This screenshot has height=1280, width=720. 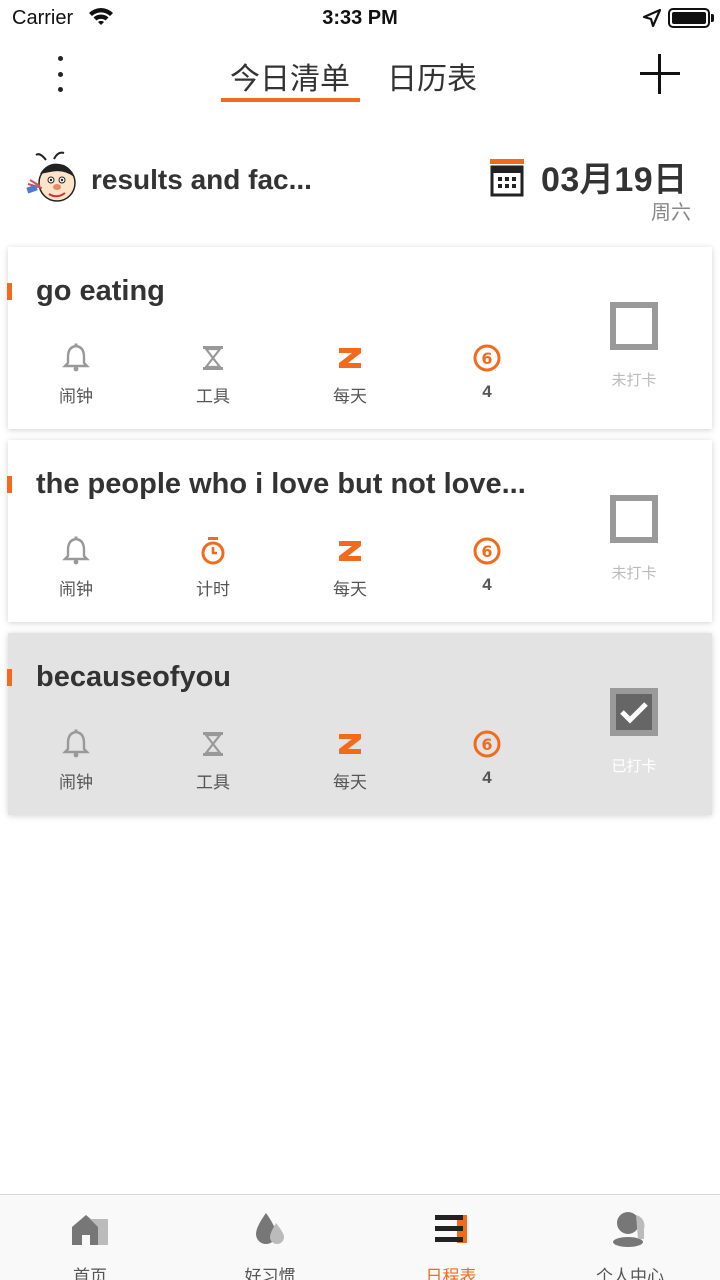 What do you see at coordinates (290, 100) in the screenshot?
I see `active-tab-indicator` at bounding box center [290, 100].